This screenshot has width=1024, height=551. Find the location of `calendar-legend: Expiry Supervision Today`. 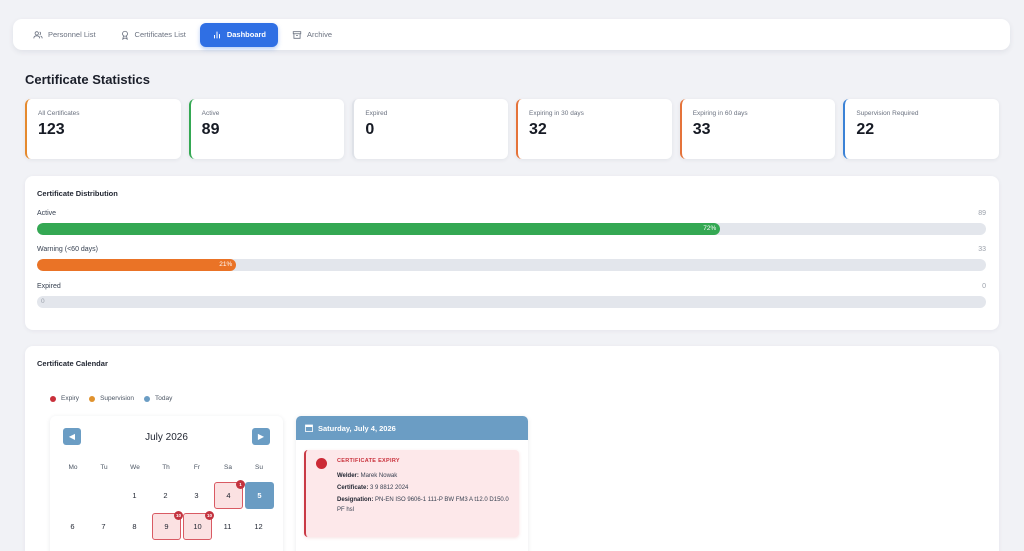

calendar-legend: Expiry Supervision Today is located at coordinates (111, 398).